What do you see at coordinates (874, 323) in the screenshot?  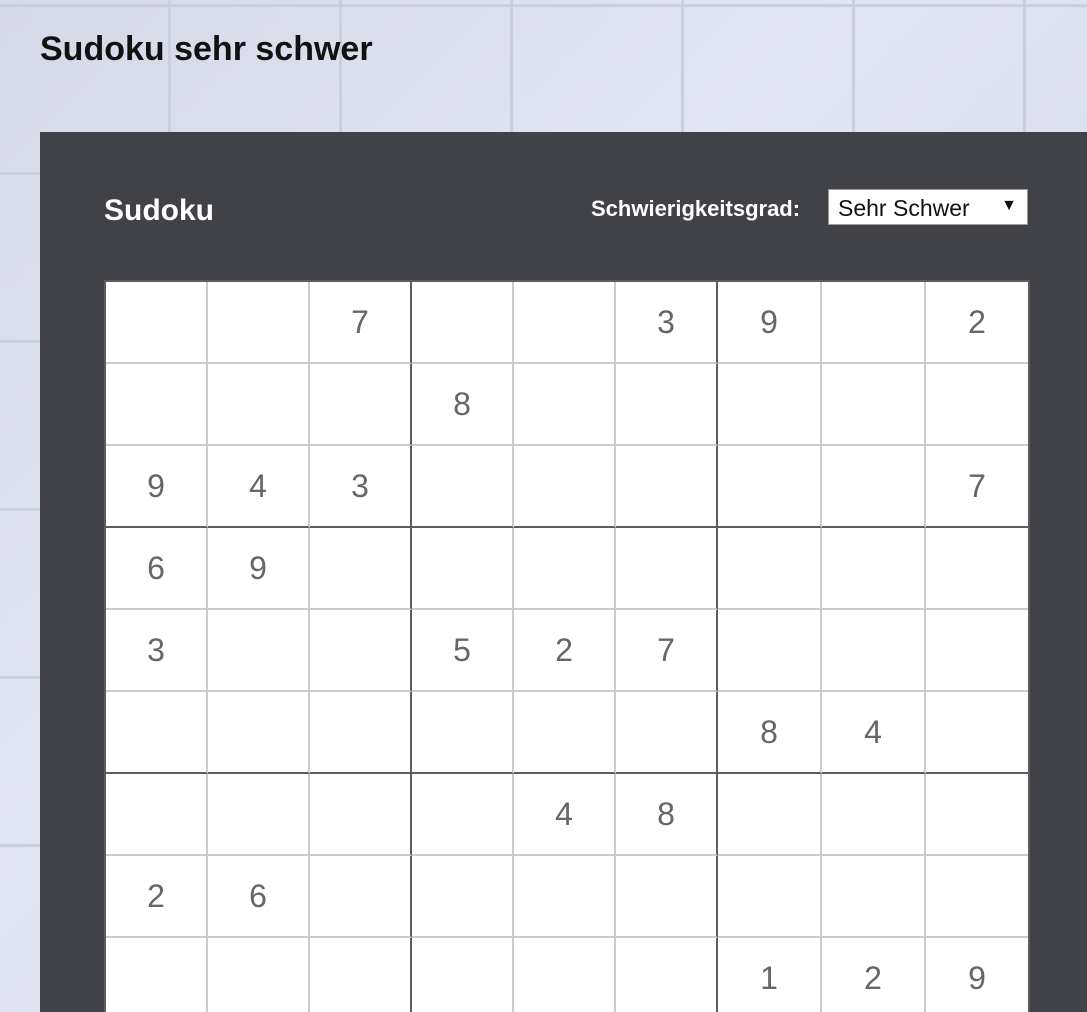 I see `sudoku-cell-r1-c8` at bounding box center [874, 323].